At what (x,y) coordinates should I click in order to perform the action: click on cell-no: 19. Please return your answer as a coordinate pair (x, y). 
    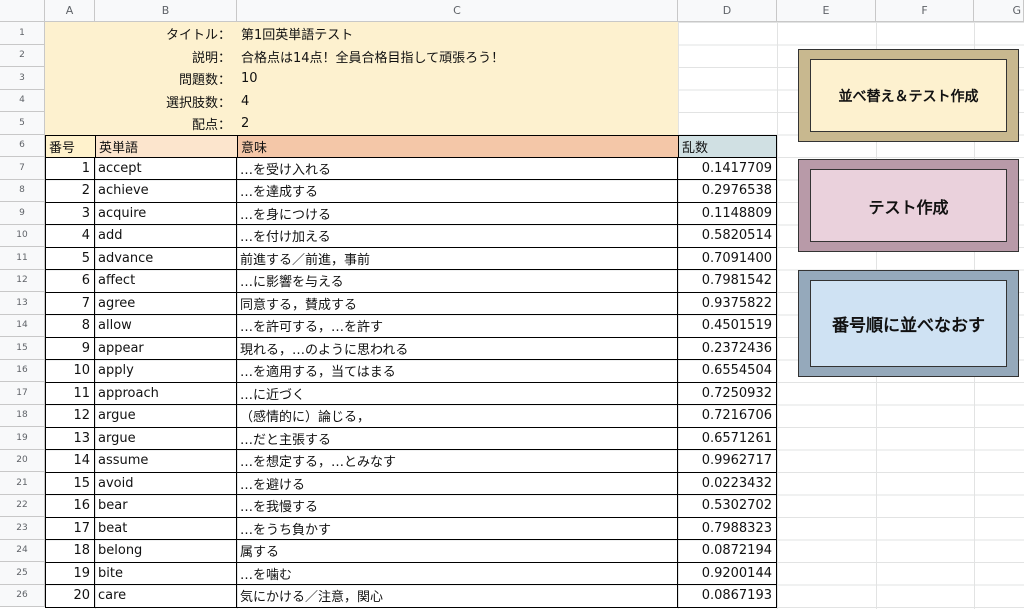
    Looking at the image, I should click on (70, 573).